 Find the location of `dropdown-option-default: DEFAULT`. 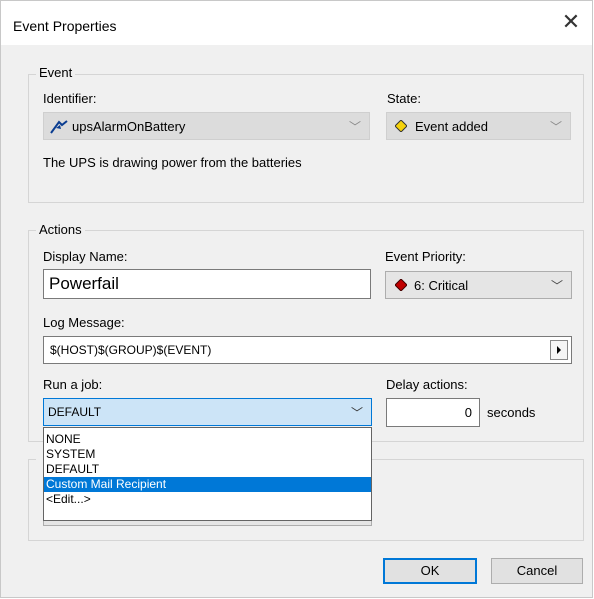

dropdown-option-default: DEFAULT is located at coordinates (207, 469).